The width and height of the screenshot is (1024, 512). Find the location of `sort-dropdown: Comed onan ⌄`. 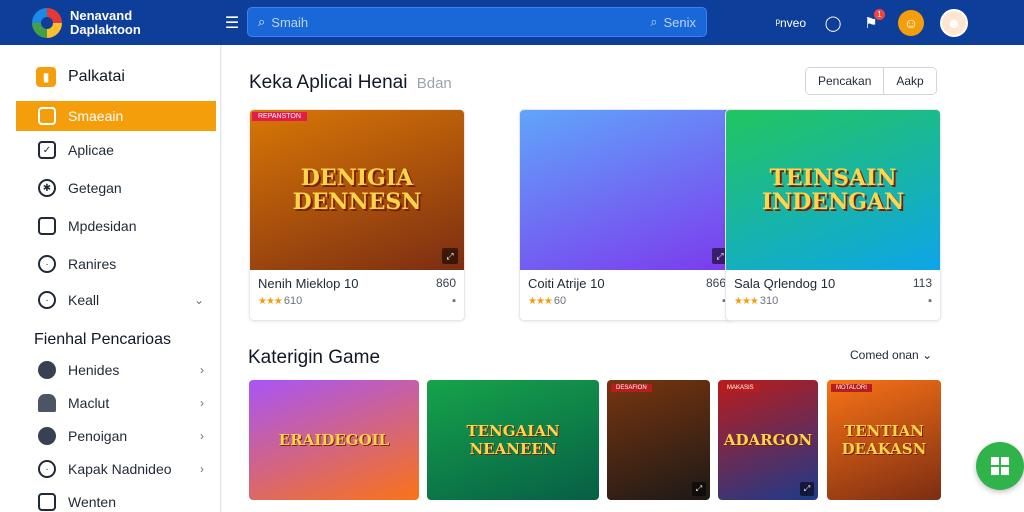

sort-dropdown: Comed onan ⌄ is located at coordinates (891, 355).